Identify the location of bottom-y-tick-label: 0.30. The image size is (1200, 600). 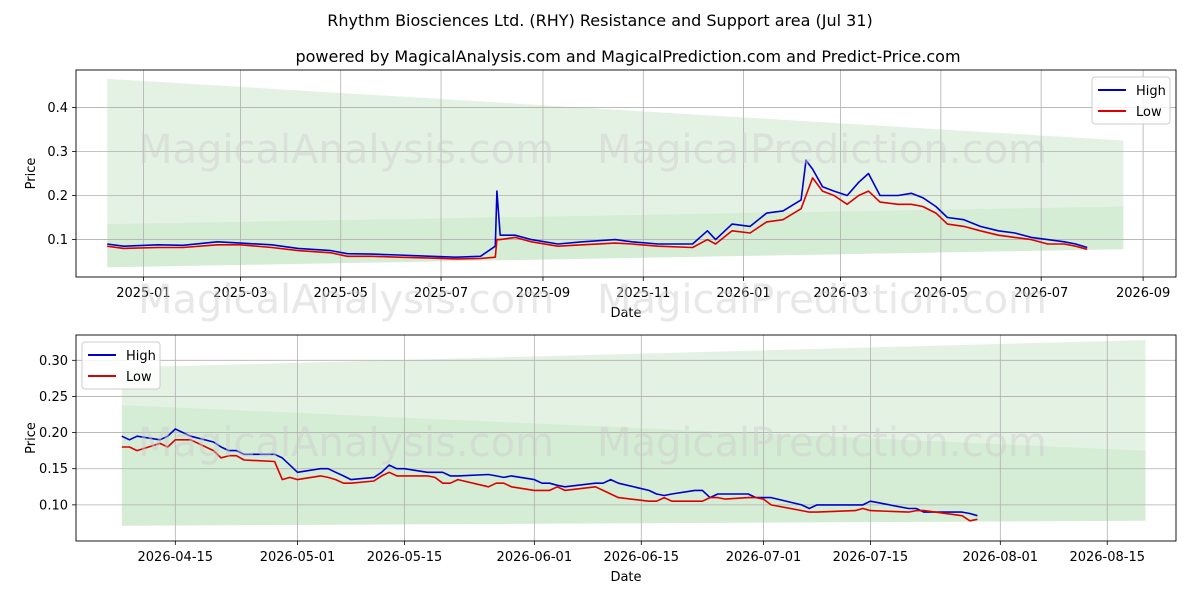
(53, 361).